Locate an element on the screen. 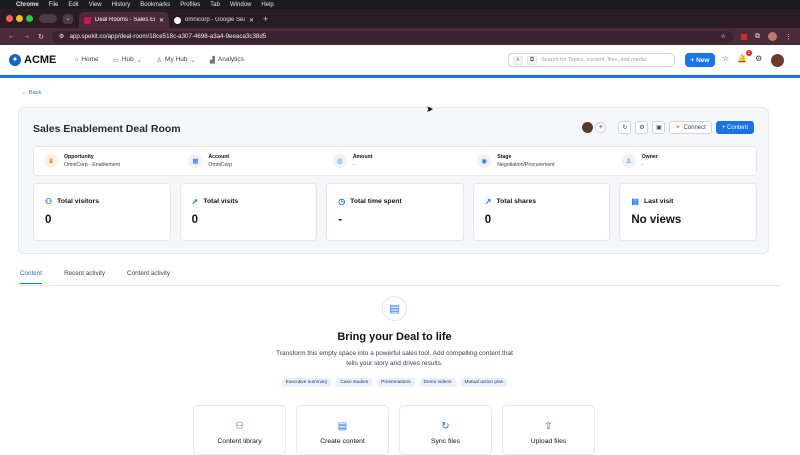 Image resolution: width=800 pixels, height=455 pixels. card-label: Upload files is located at coordinates (548, 441).